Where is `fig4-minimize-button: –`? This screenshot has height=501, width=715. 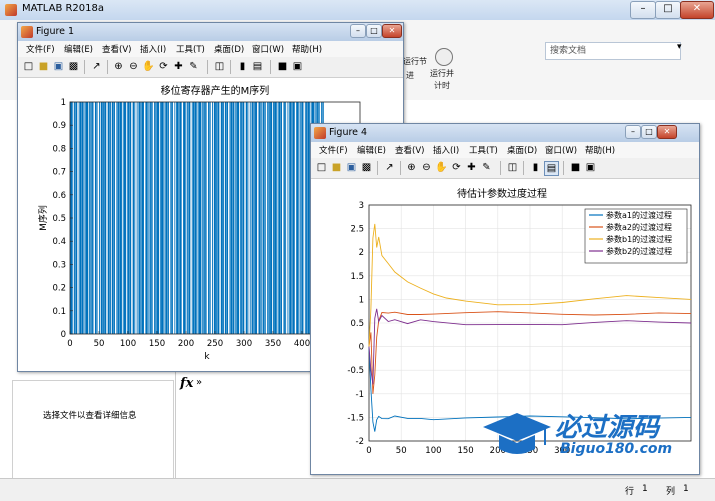 fig4-minimize-button: – is located at coordinates (633, 132).